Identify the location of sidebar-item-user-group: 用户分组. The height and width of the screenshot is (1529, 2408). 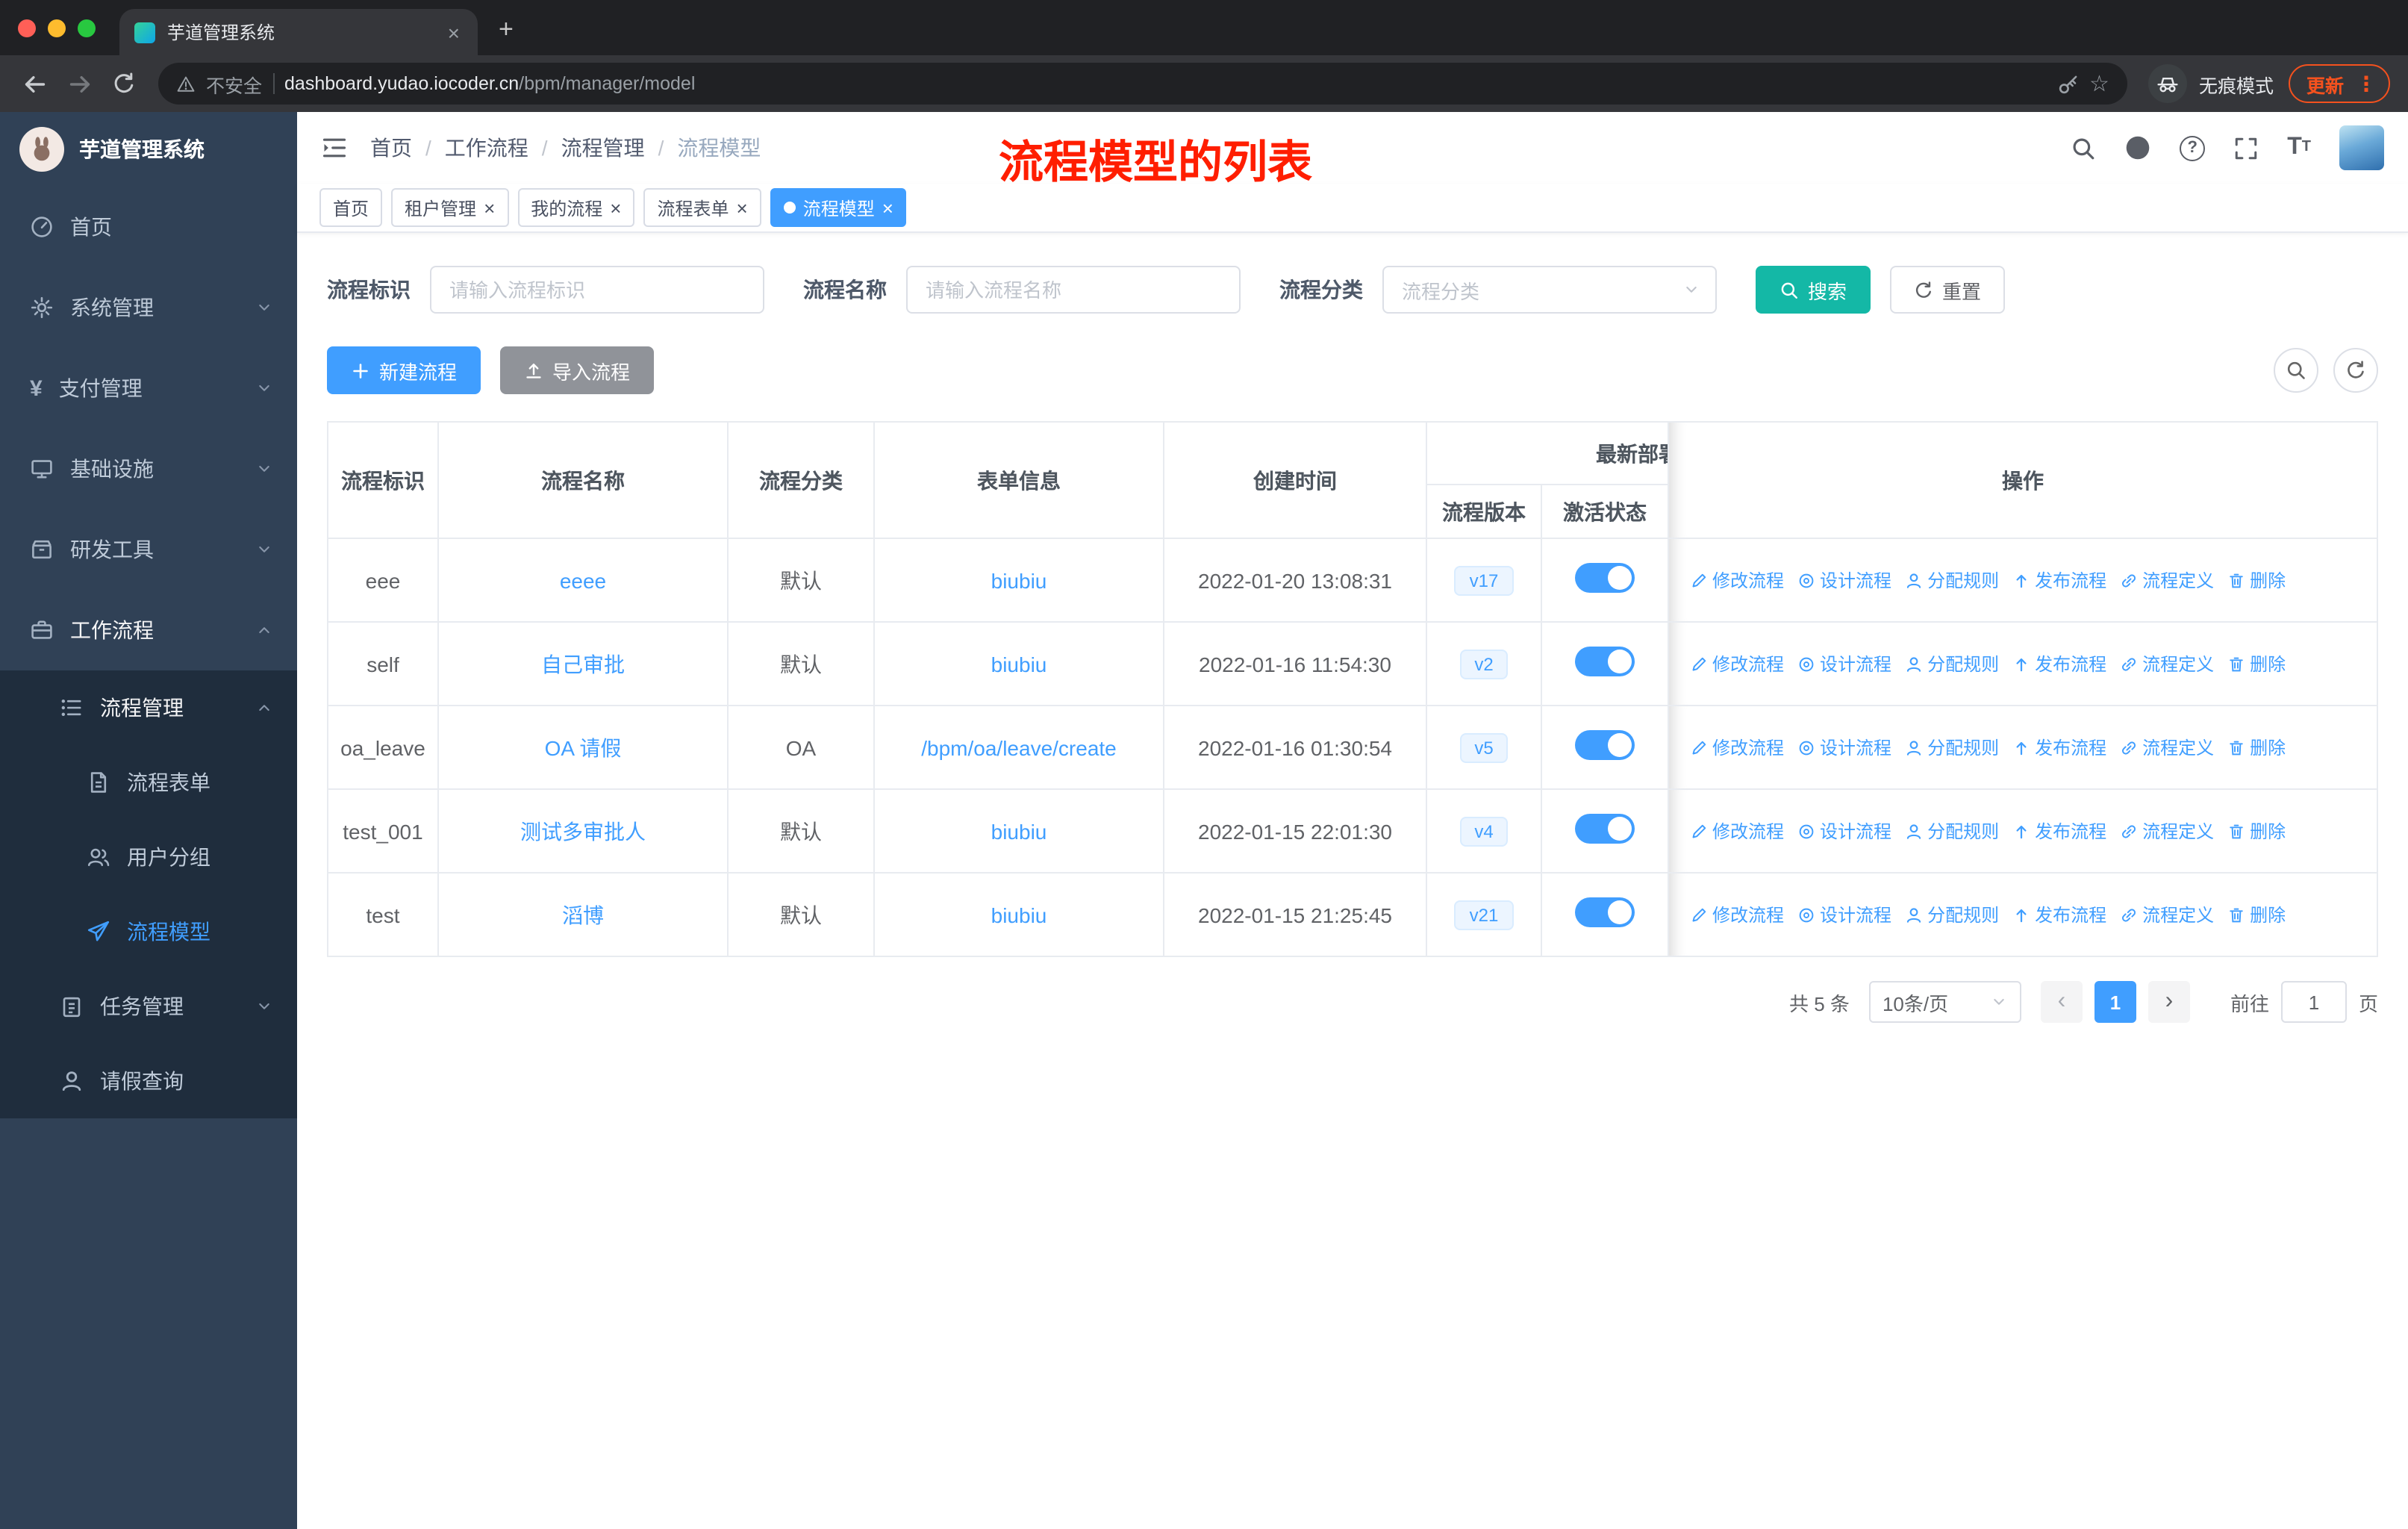
(148, 857).